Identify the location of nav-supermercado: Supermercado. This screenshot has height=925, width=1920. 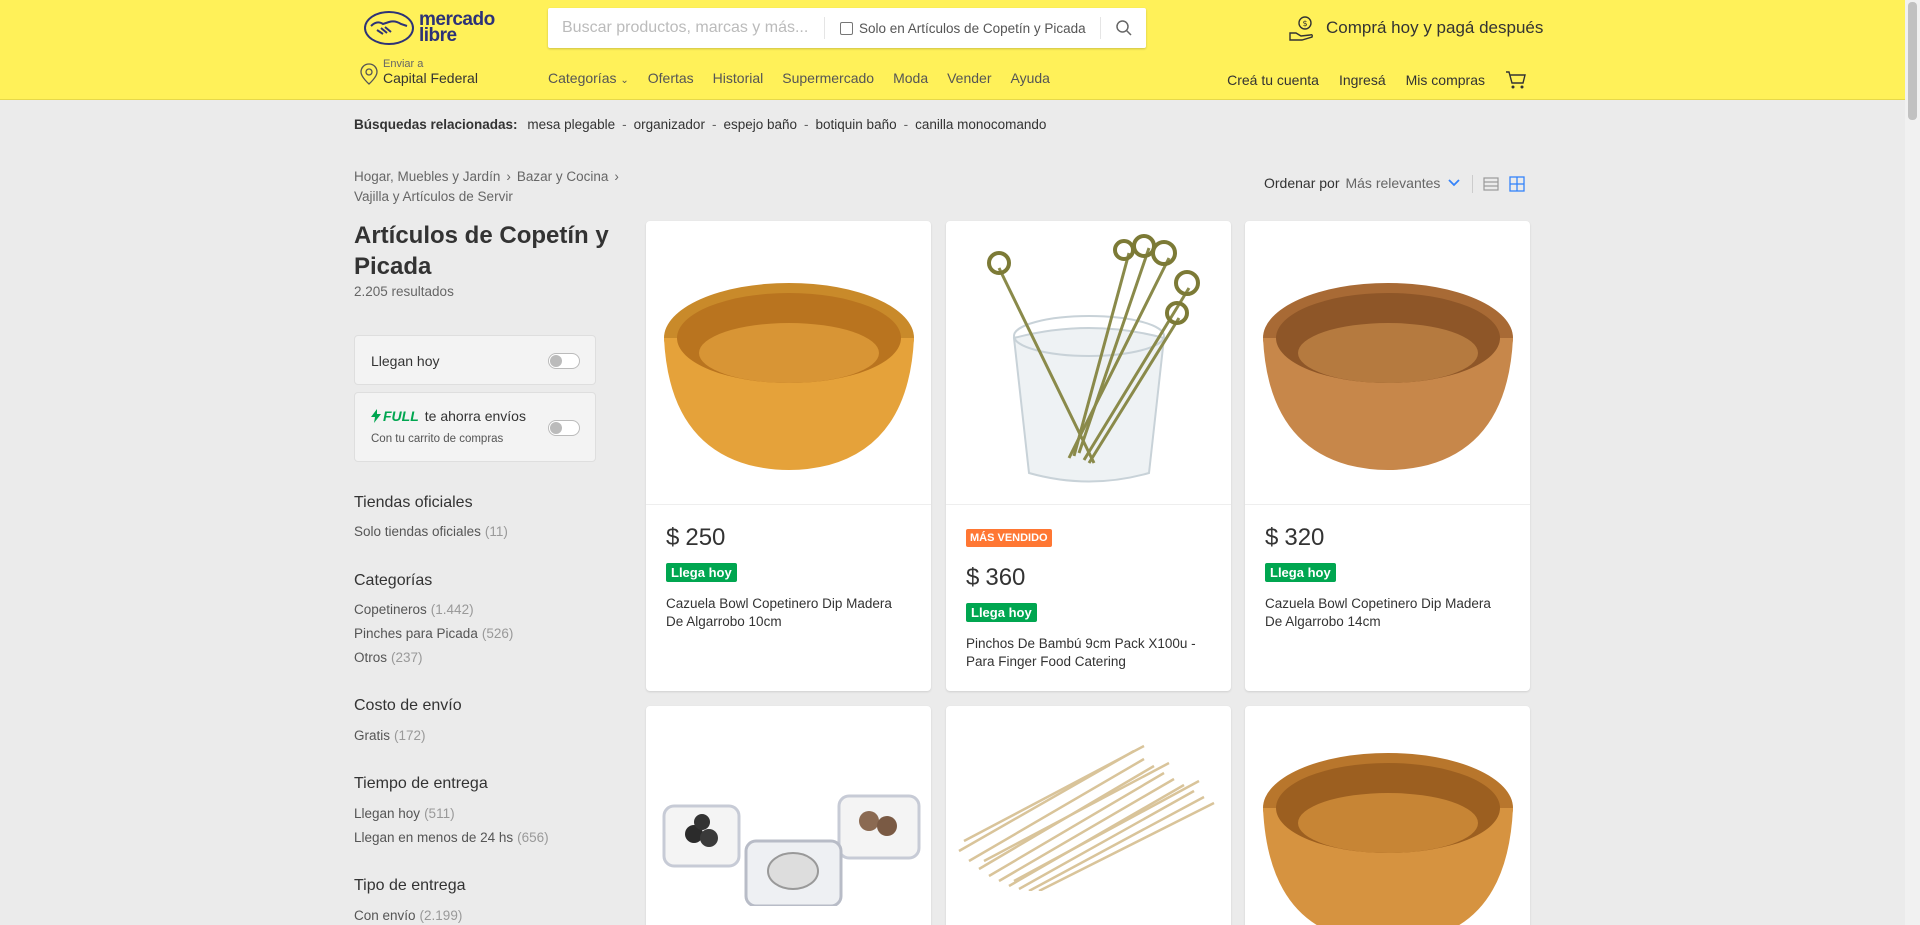
(828, 78).